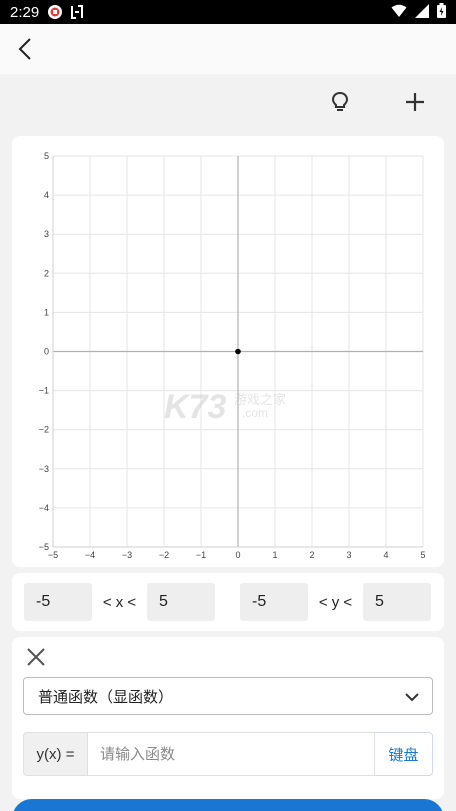 This screenshot has width=456, height=811. What do you see at coordinates (46, 352) in the screenshot?
I see `y-tick-label: 0` at bounding box center [46, 352].